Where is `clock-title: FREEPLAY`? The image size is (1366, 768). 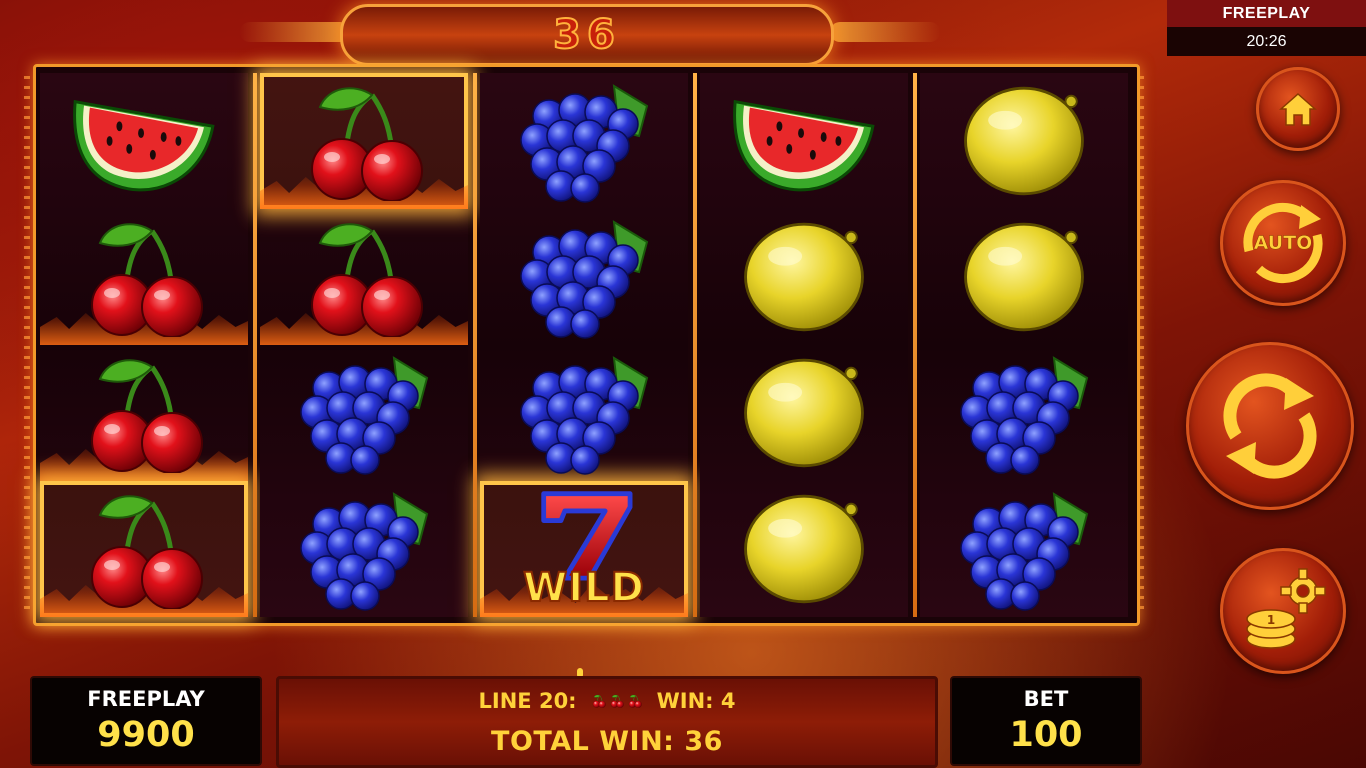
clock-title: FREEPLAY is located at coordinates (1266, 13).